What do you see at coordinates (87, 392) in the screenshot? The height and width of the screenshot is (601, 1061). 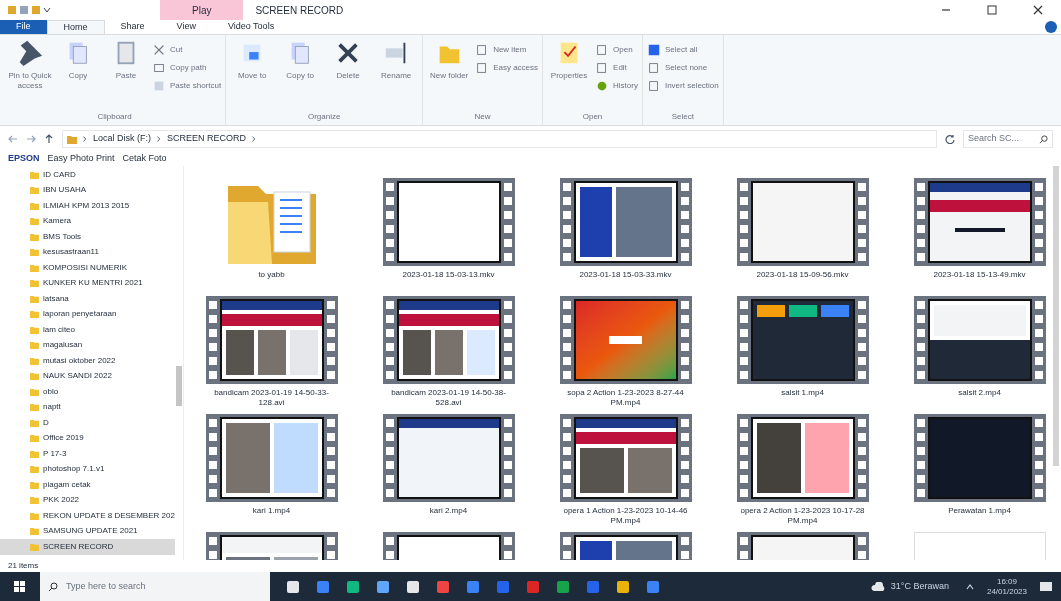 I see `nav-item: oblo` at bounding box center [87, 392].